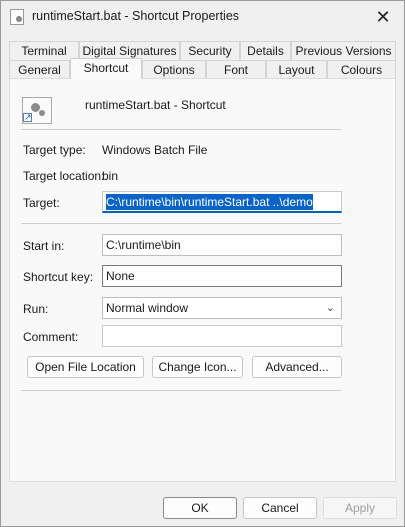  What do you see at coordinates (343, 50) in the screenshot?
I see `tab-previous-versions: Previous Versions` at bounding box center [343, 50].